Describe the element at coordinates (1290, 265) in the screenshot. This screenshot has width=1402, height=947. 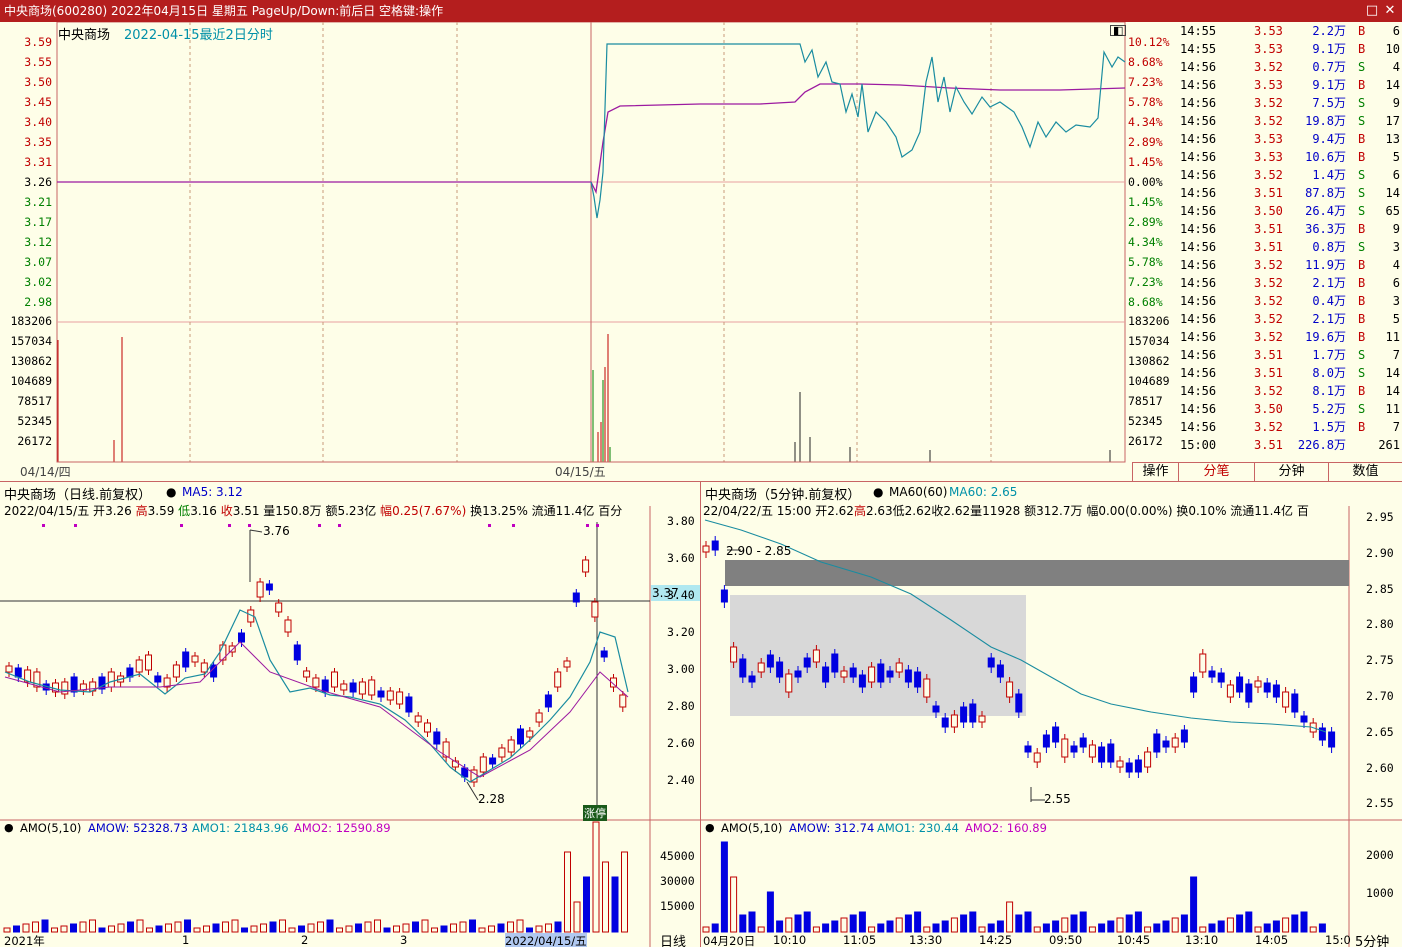
I see `tick-row: 14:56 3.52 11.9万 B 4` at that location.